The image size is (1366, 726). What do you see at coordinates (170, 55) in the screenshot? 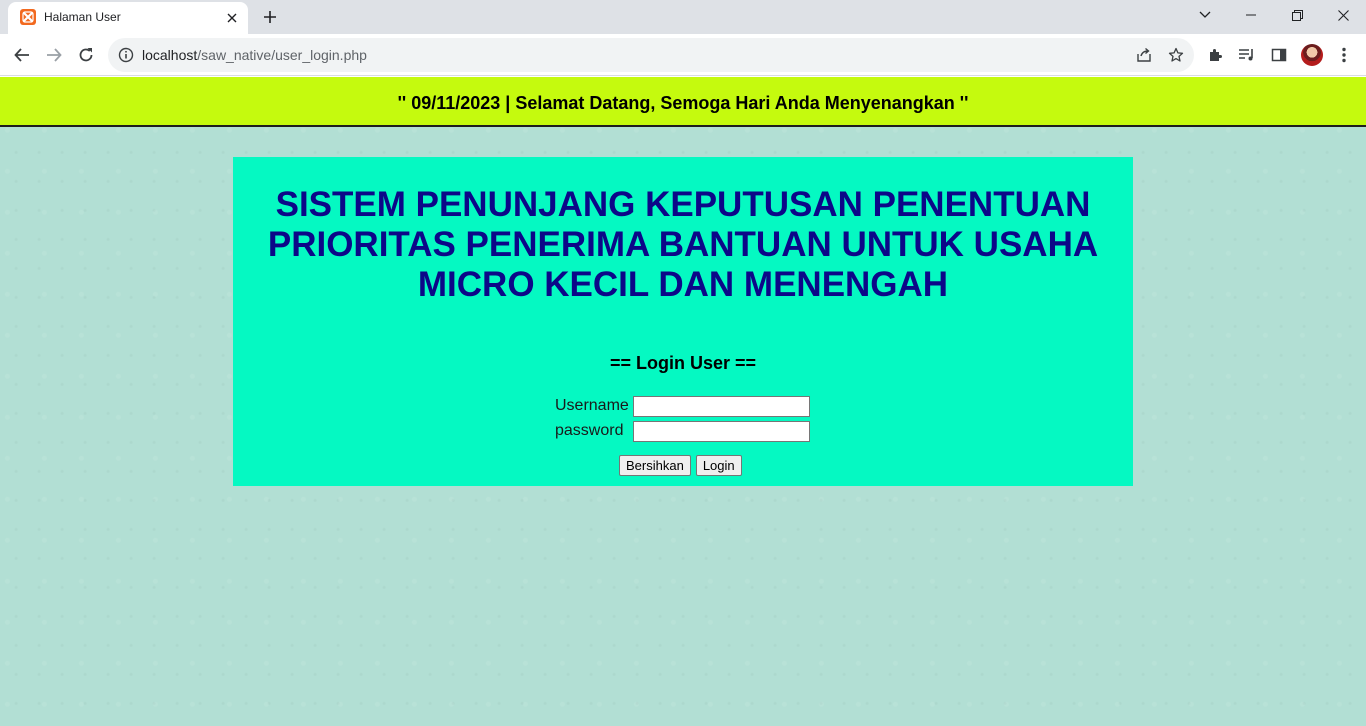
I see `url-host: localhost` at bounding box center [170, 55].